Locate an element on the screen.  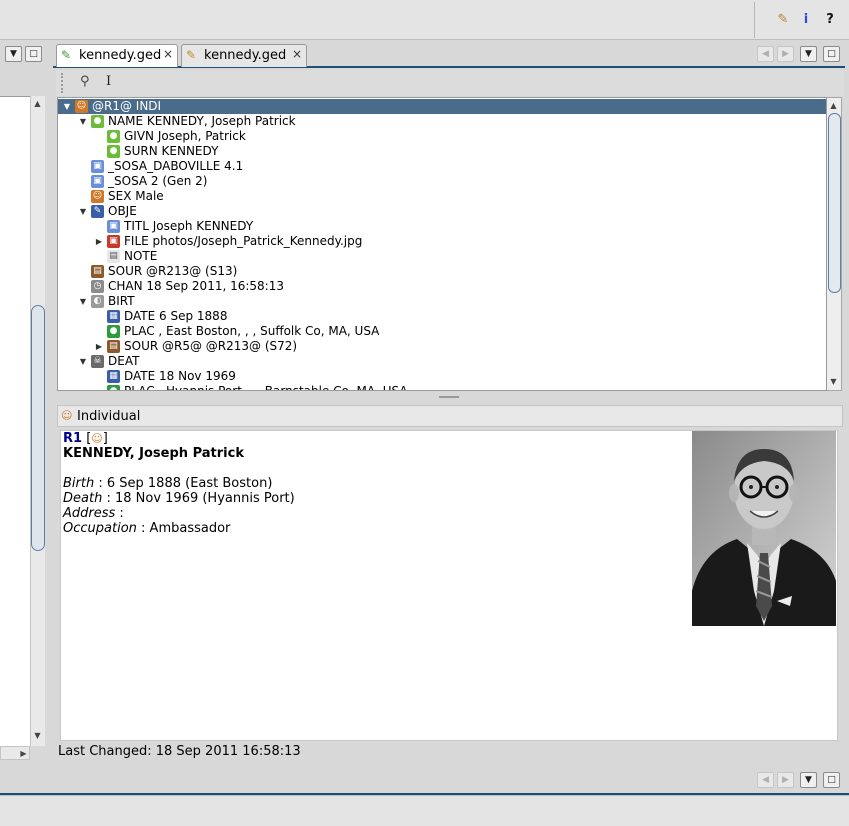
tree-row-label: BIRT is located at coordinates (121, 301).